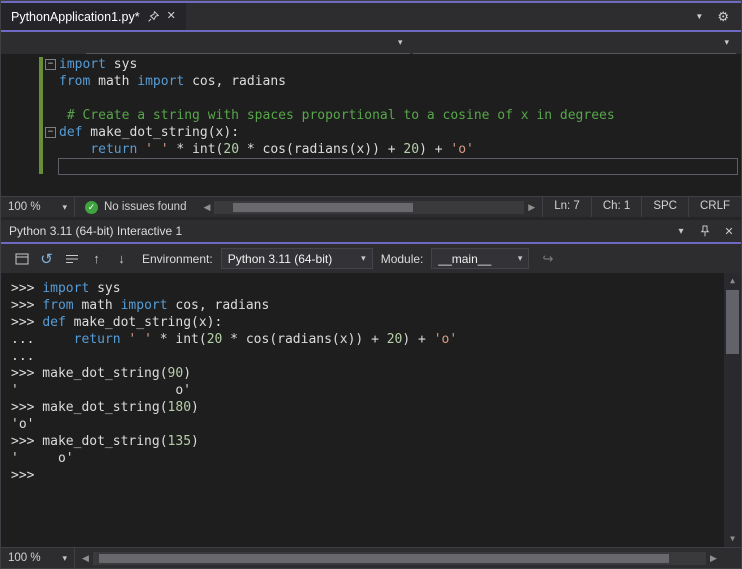  I want to click on code-token: 135, so click(179, 441).